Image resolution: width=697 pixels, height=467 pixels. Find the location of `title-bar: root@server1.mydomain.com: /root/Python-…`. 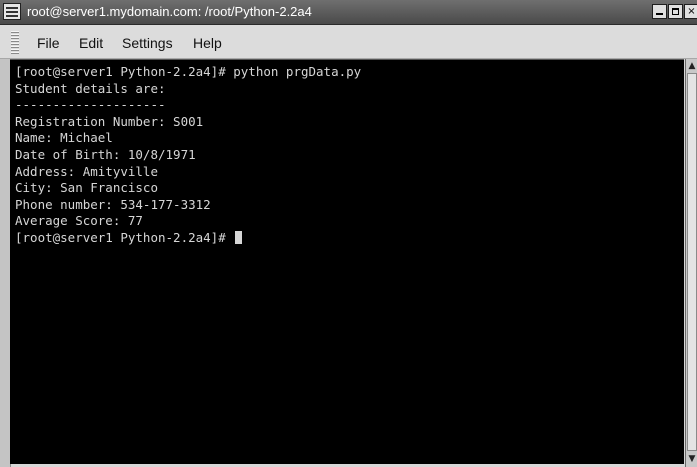

title-bar: root@server1.mydomain.com: /root/Python-… is located at coordinates (348, 12).